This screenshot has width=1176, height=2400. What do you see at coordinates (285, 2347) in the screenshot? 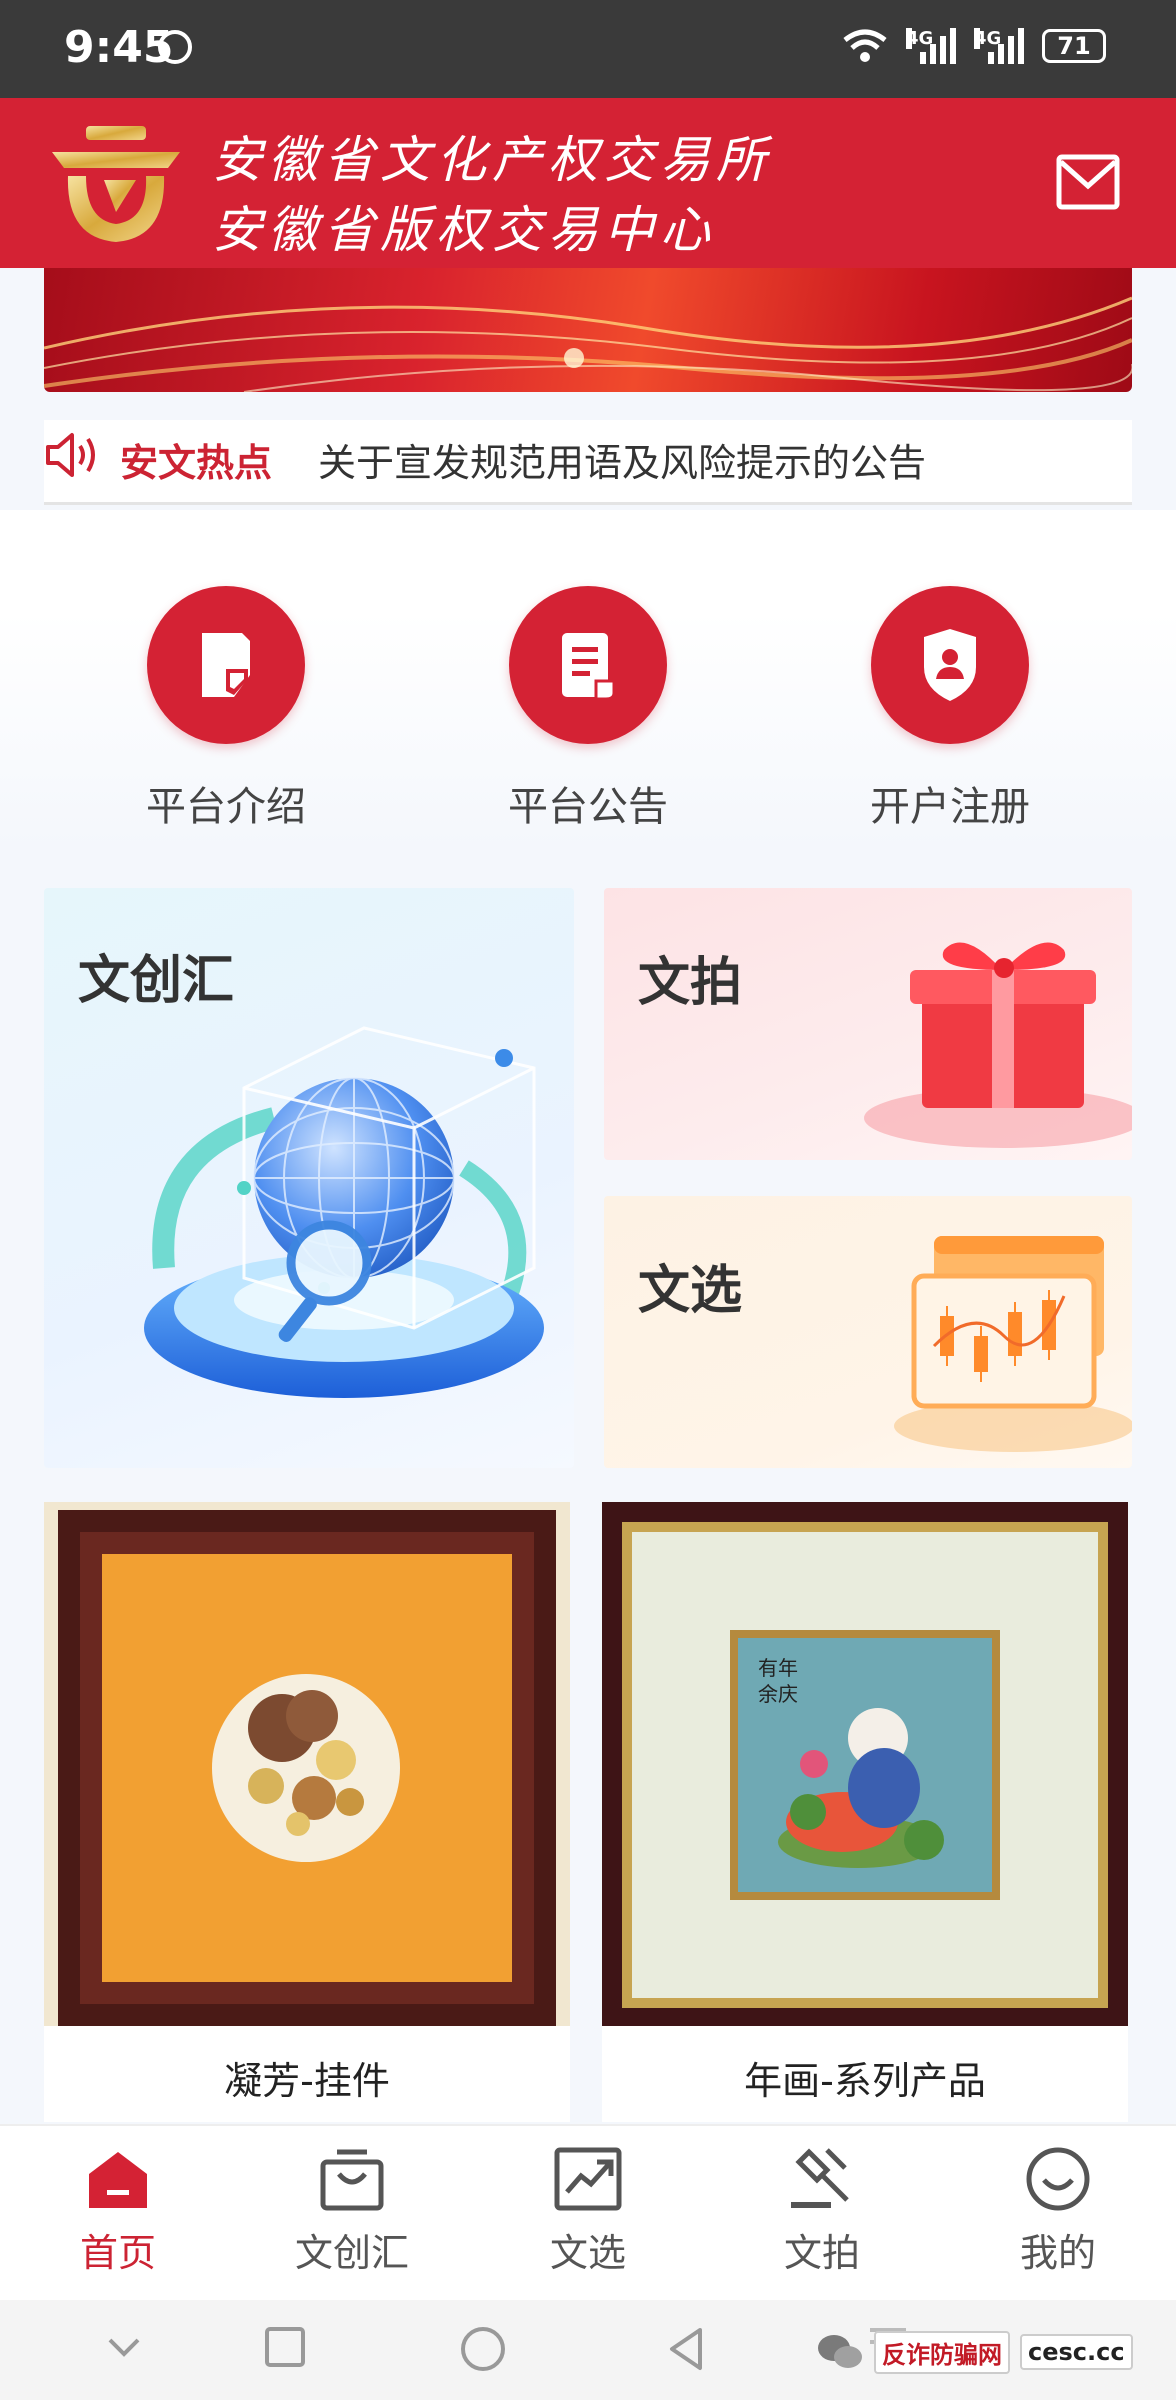
I see `recent-apps-icon` at bounding box center [285, 2347].